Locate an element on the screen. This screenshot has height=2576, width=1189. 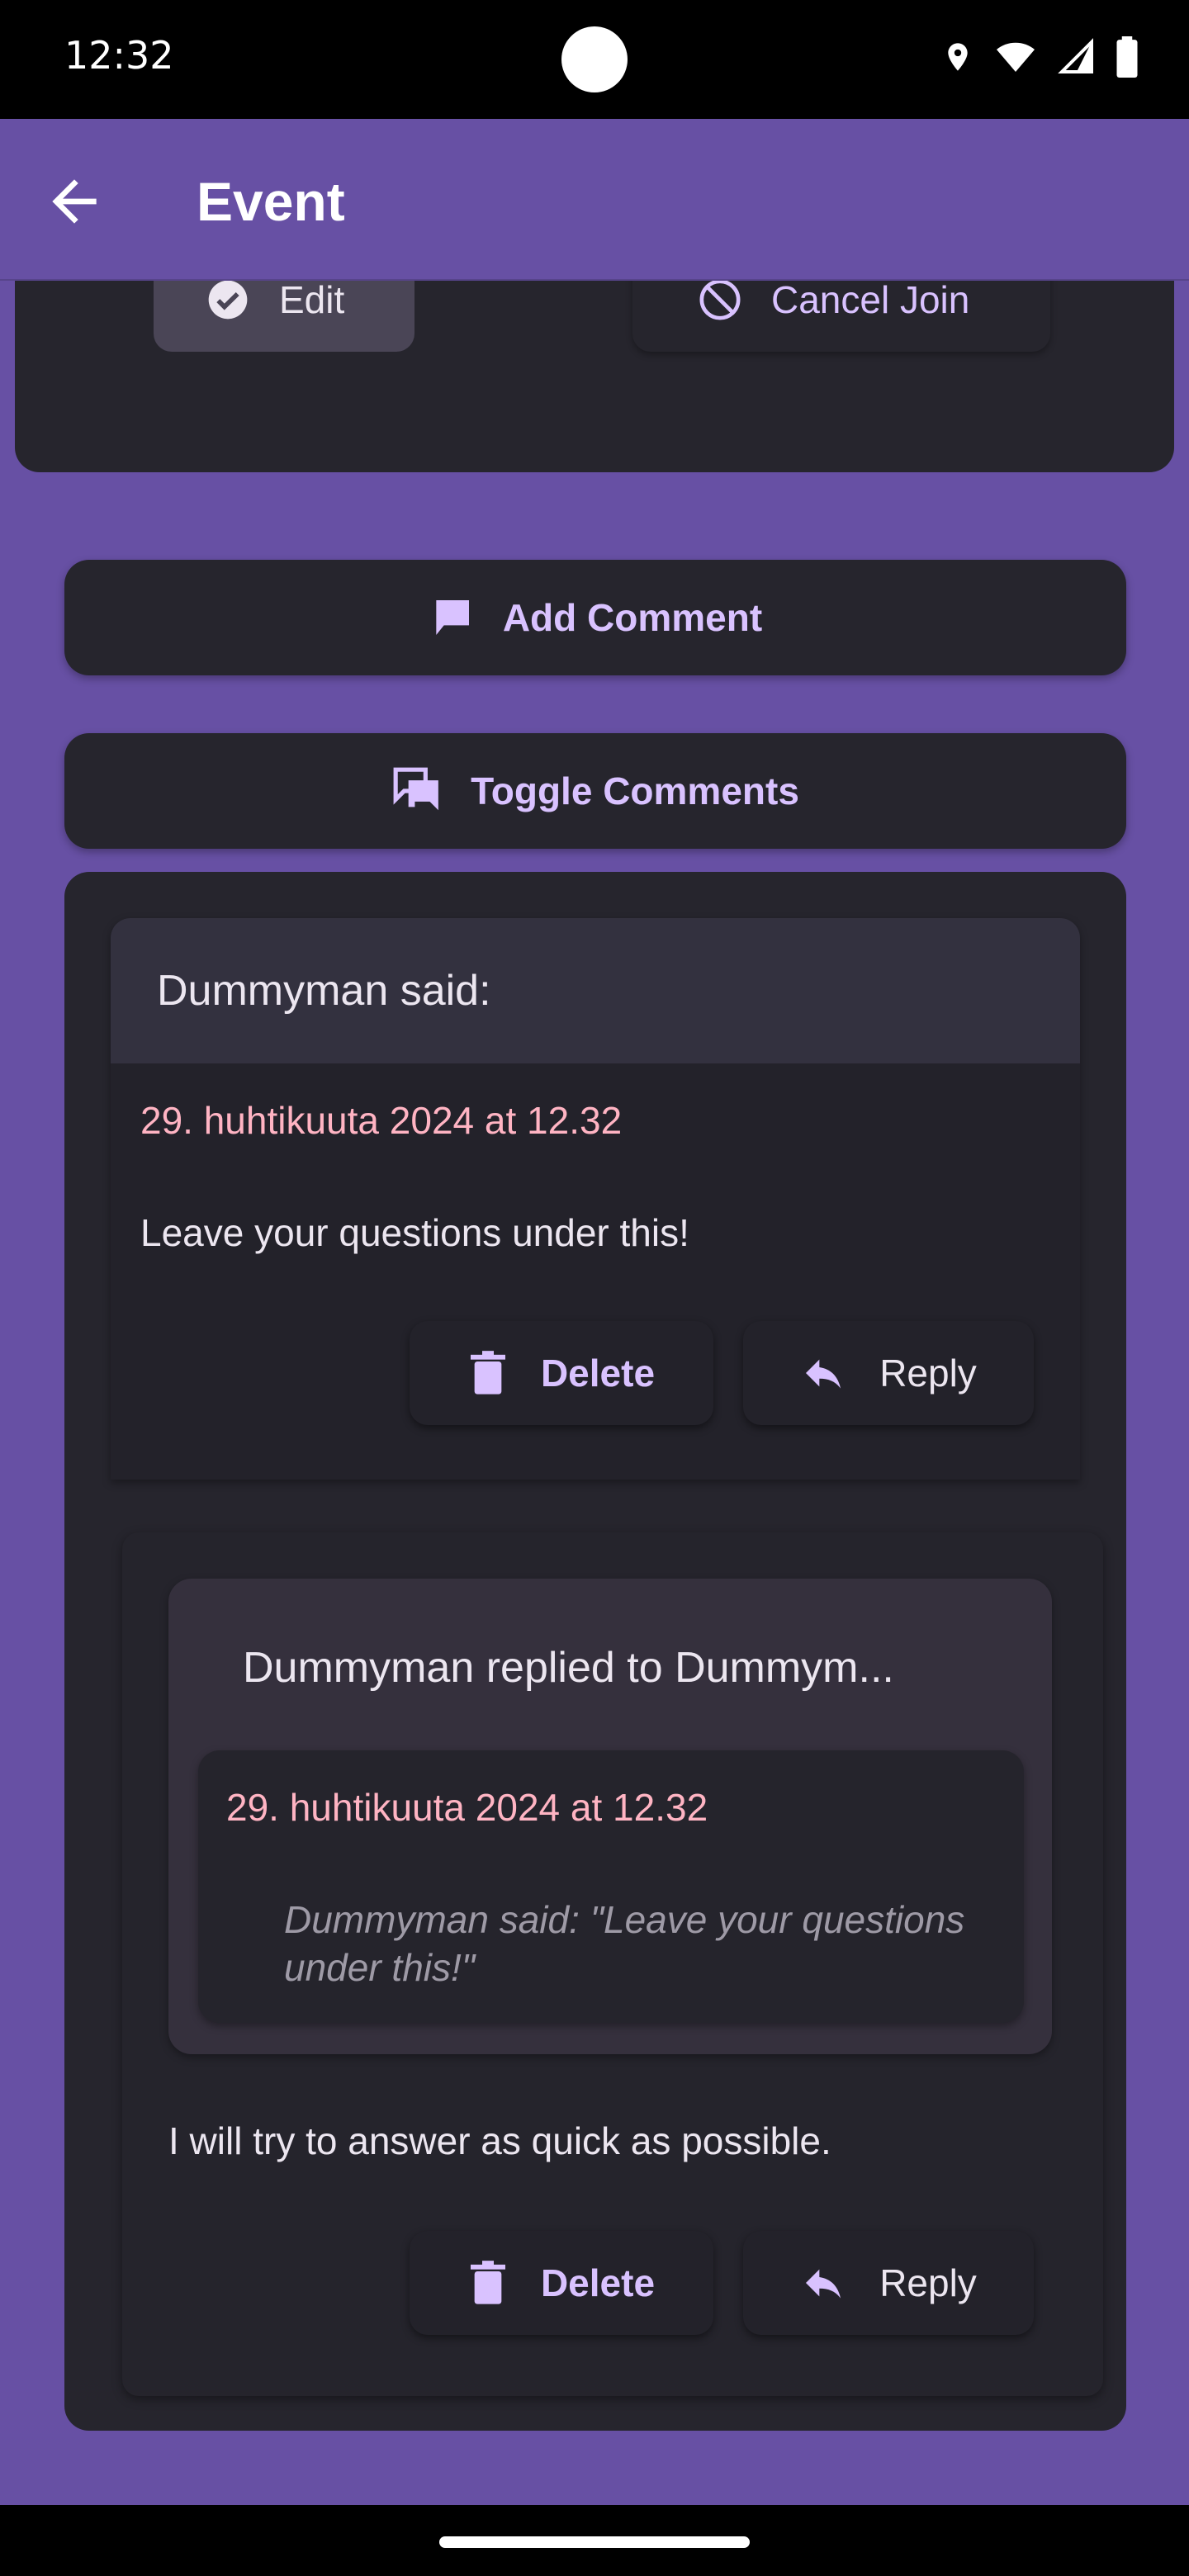
comment-date: 29. huhtikuuta 2024 at 12.32 is located at coordinates (381, 1120).